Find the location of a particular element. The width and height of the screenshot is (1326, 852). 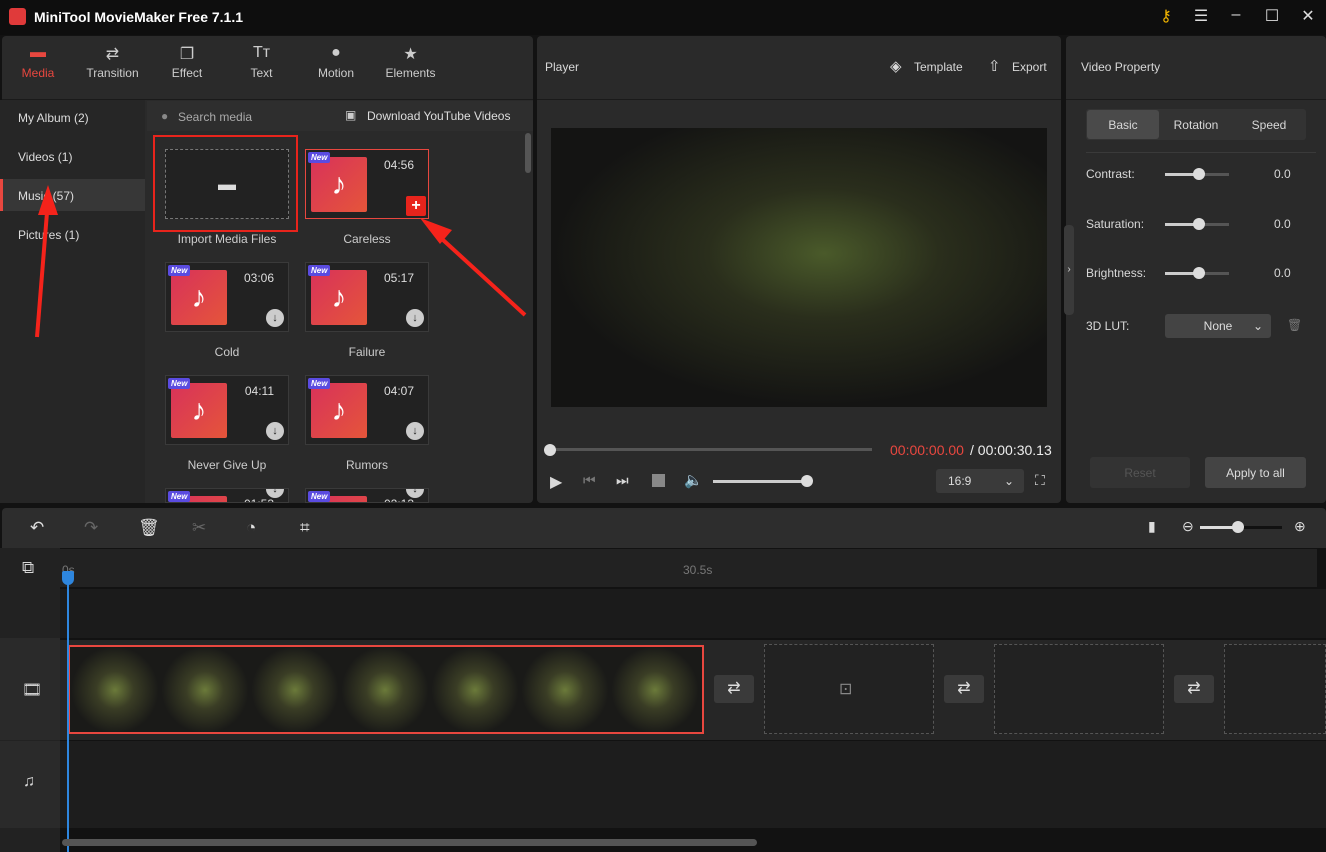

minimize-icon: – is located at coordinates (1236, 17).